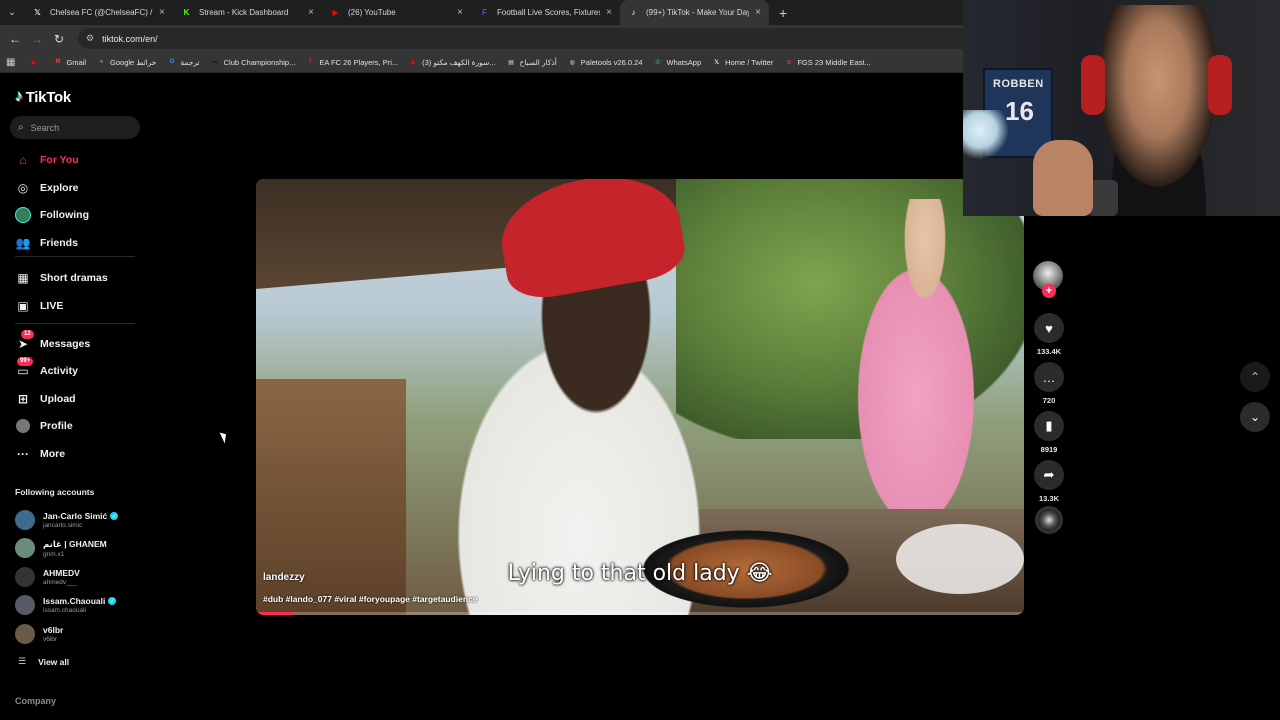 Image resolution: width=1280 pixels, height=720 pixels. What do you see at coordinates (1049, 328) in the screenshot?
I see `heart-icon: ♥` at bounding box center [1049, 328].